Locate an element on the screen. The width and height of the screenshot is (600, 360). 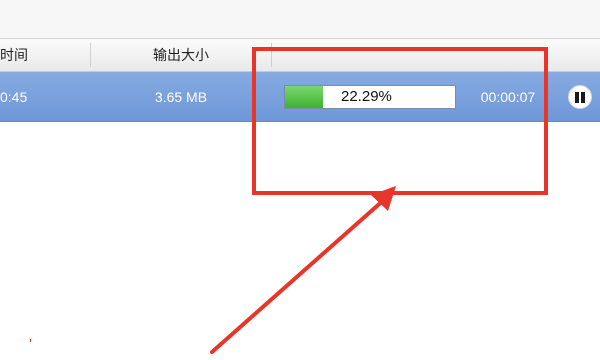
arrow-shaft is located at coordinates (299, 275).